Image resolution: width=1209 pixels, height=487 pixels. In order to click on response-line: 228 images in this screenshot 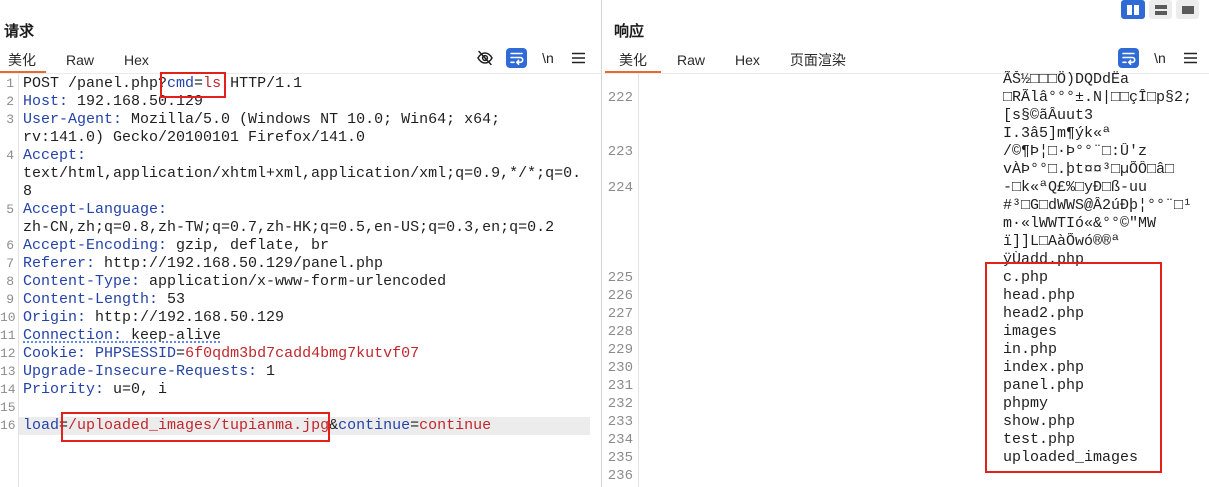, I will do `click(906, 332)`.